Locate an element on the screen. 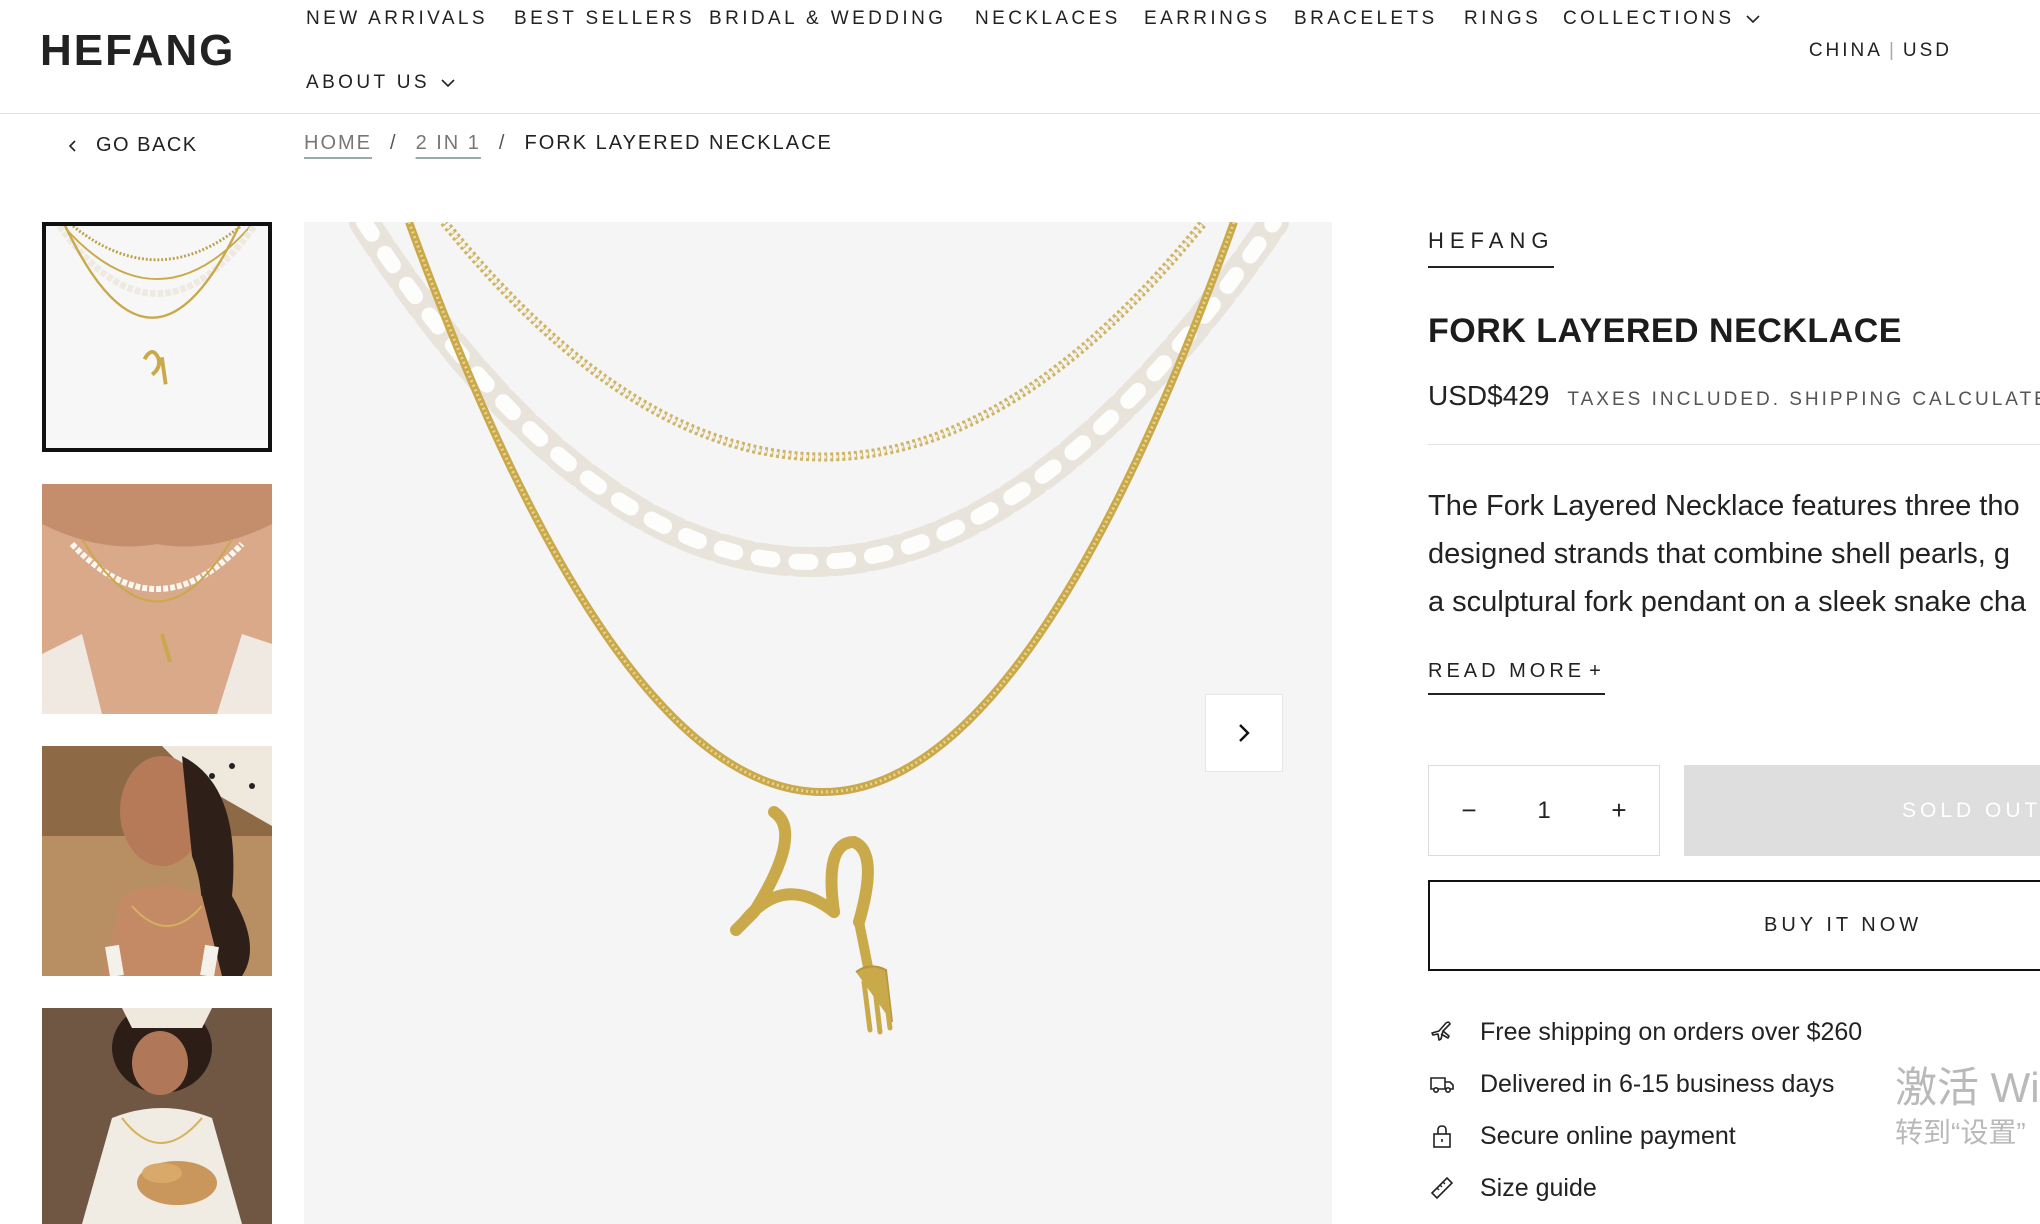 The width and height of the screenshot is (2040, 1224). nav-label: BEST SELLERS is located at coordinates (604, 18).